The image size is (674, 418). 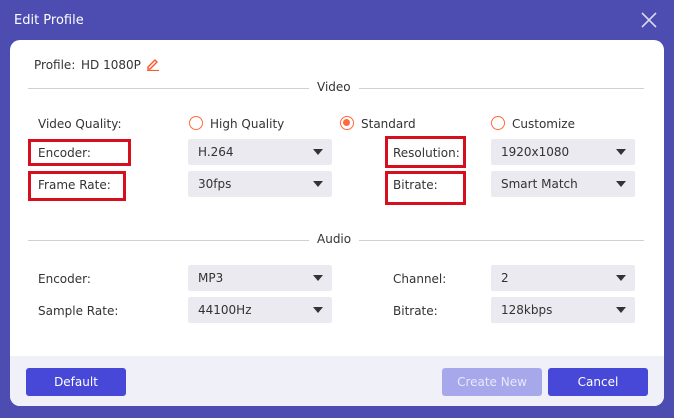 I want to click on audio-encoder-value: MP3, so click(x=211, y=278).